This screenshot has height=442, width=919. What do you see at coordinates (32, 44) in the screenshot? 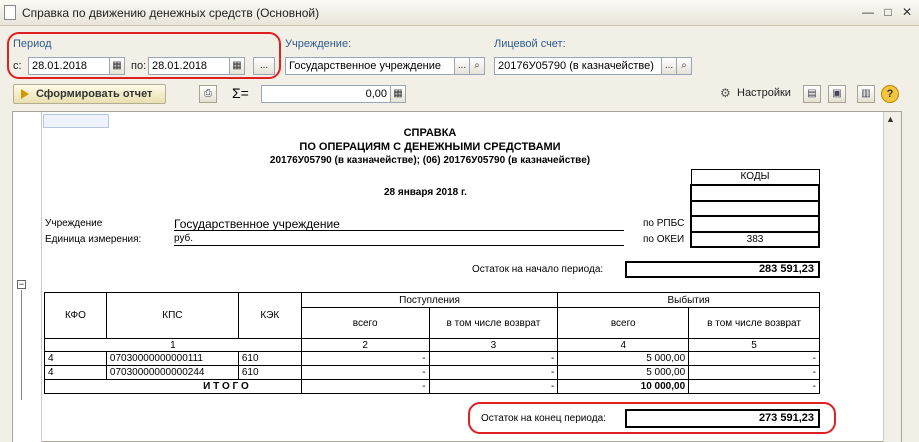
I see `period-label: Период` at bounding box center [32, 44].